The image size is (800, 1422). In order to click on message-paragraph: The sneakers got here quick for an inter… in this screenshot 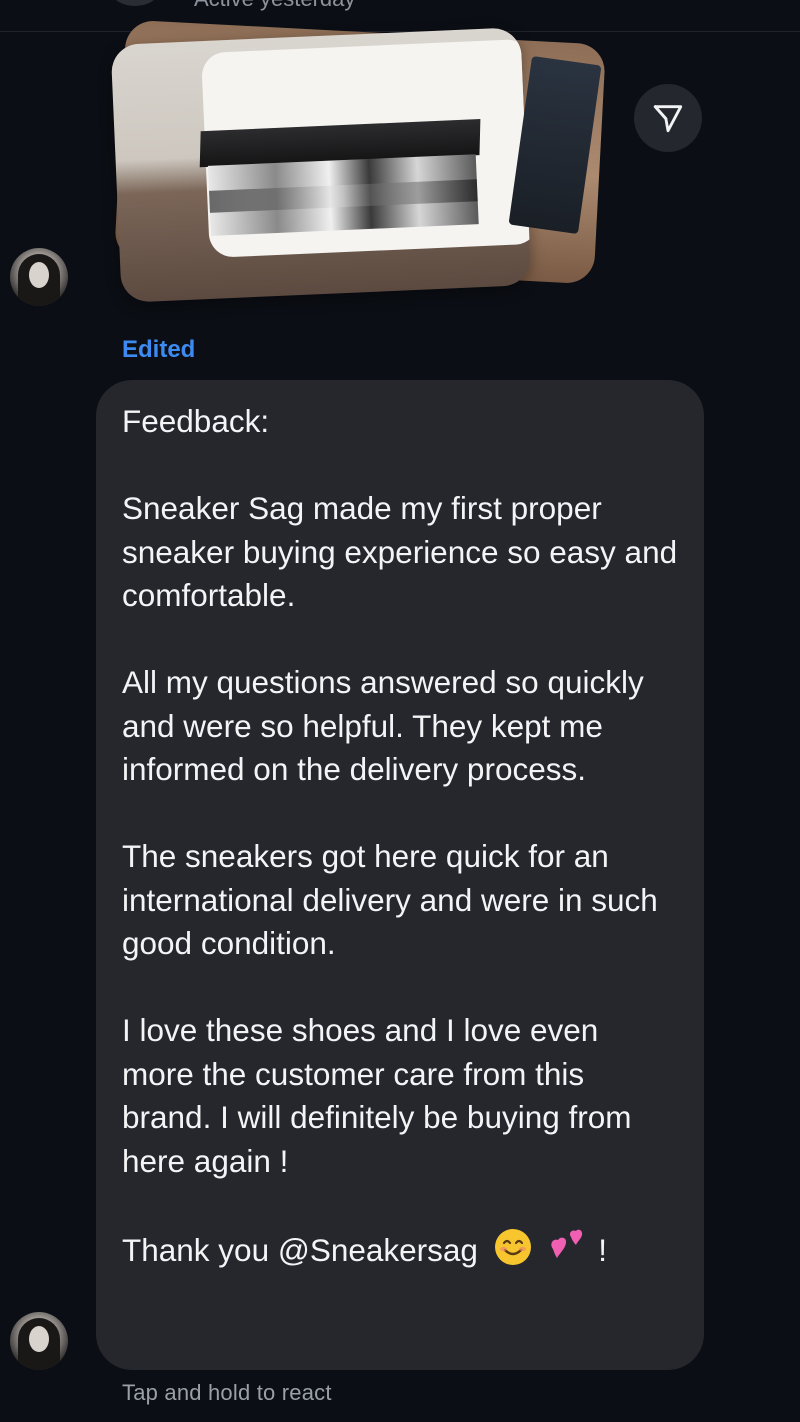, I will do `click(390, 899)`.